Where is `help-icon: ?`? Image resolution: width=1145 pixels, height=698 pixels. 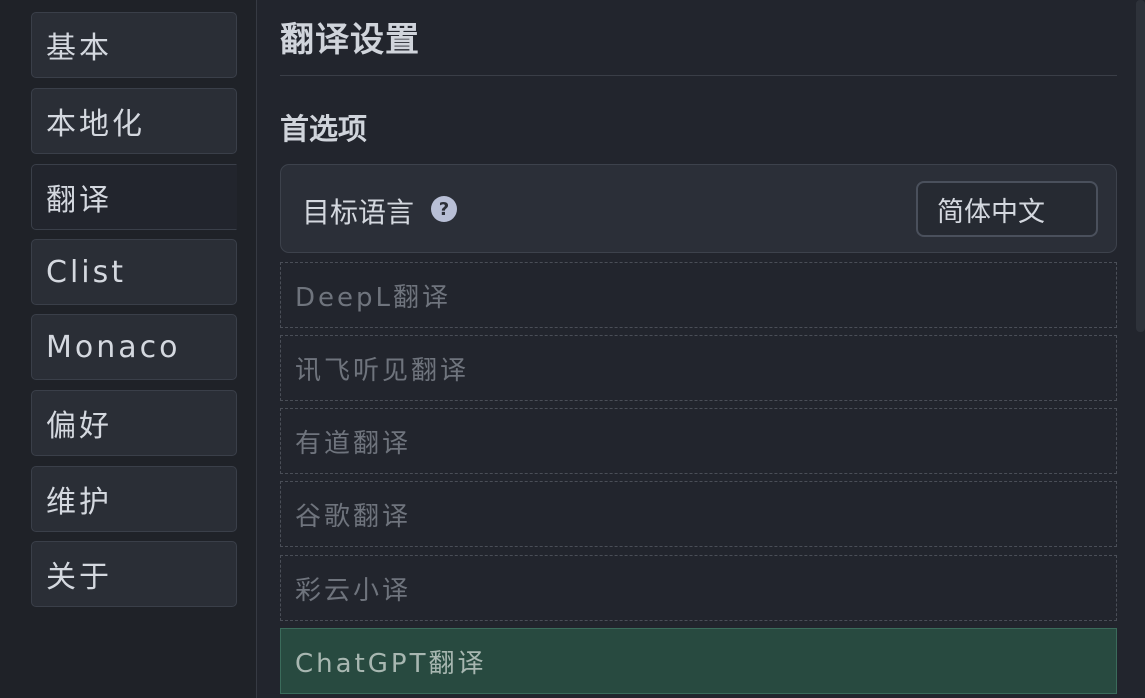 help-icon: ? is located at coordinates (444, 209).